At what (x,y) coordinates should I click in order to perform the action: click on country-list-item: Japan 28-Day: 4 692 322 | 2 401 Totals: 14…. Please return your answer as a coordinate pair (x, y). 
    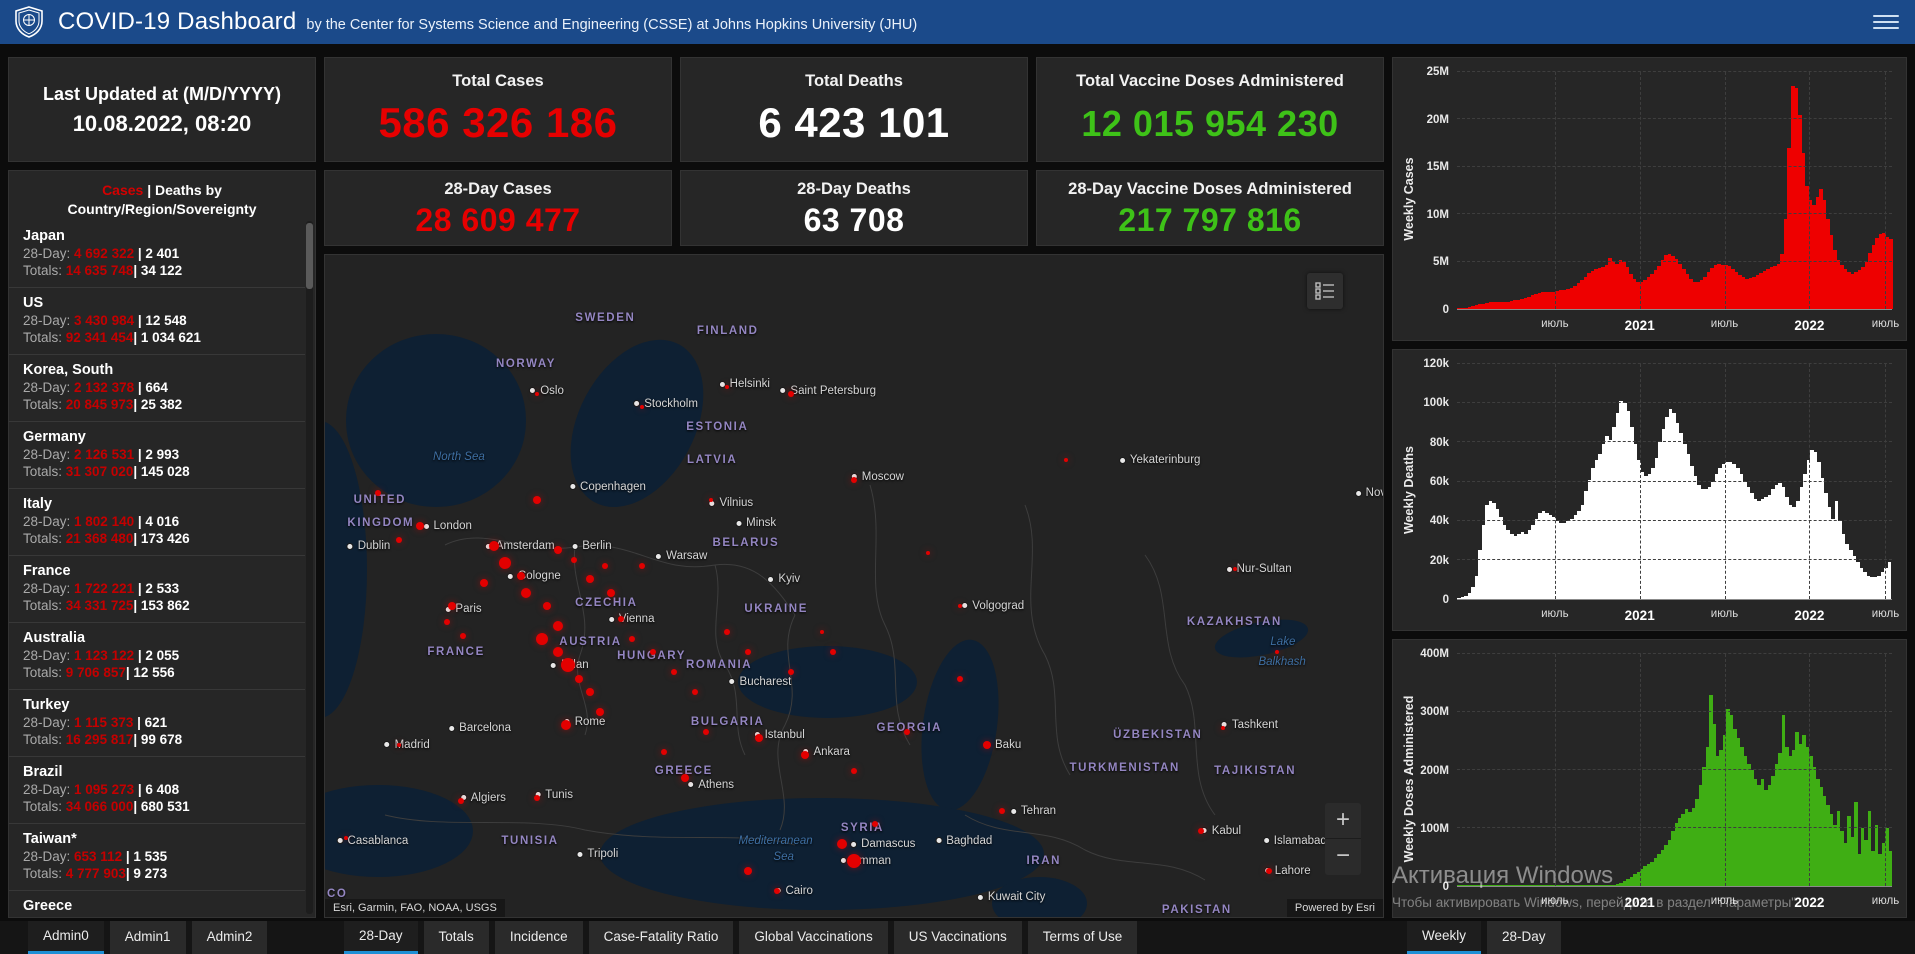
    Looking at the image, I should click on (157, 254).